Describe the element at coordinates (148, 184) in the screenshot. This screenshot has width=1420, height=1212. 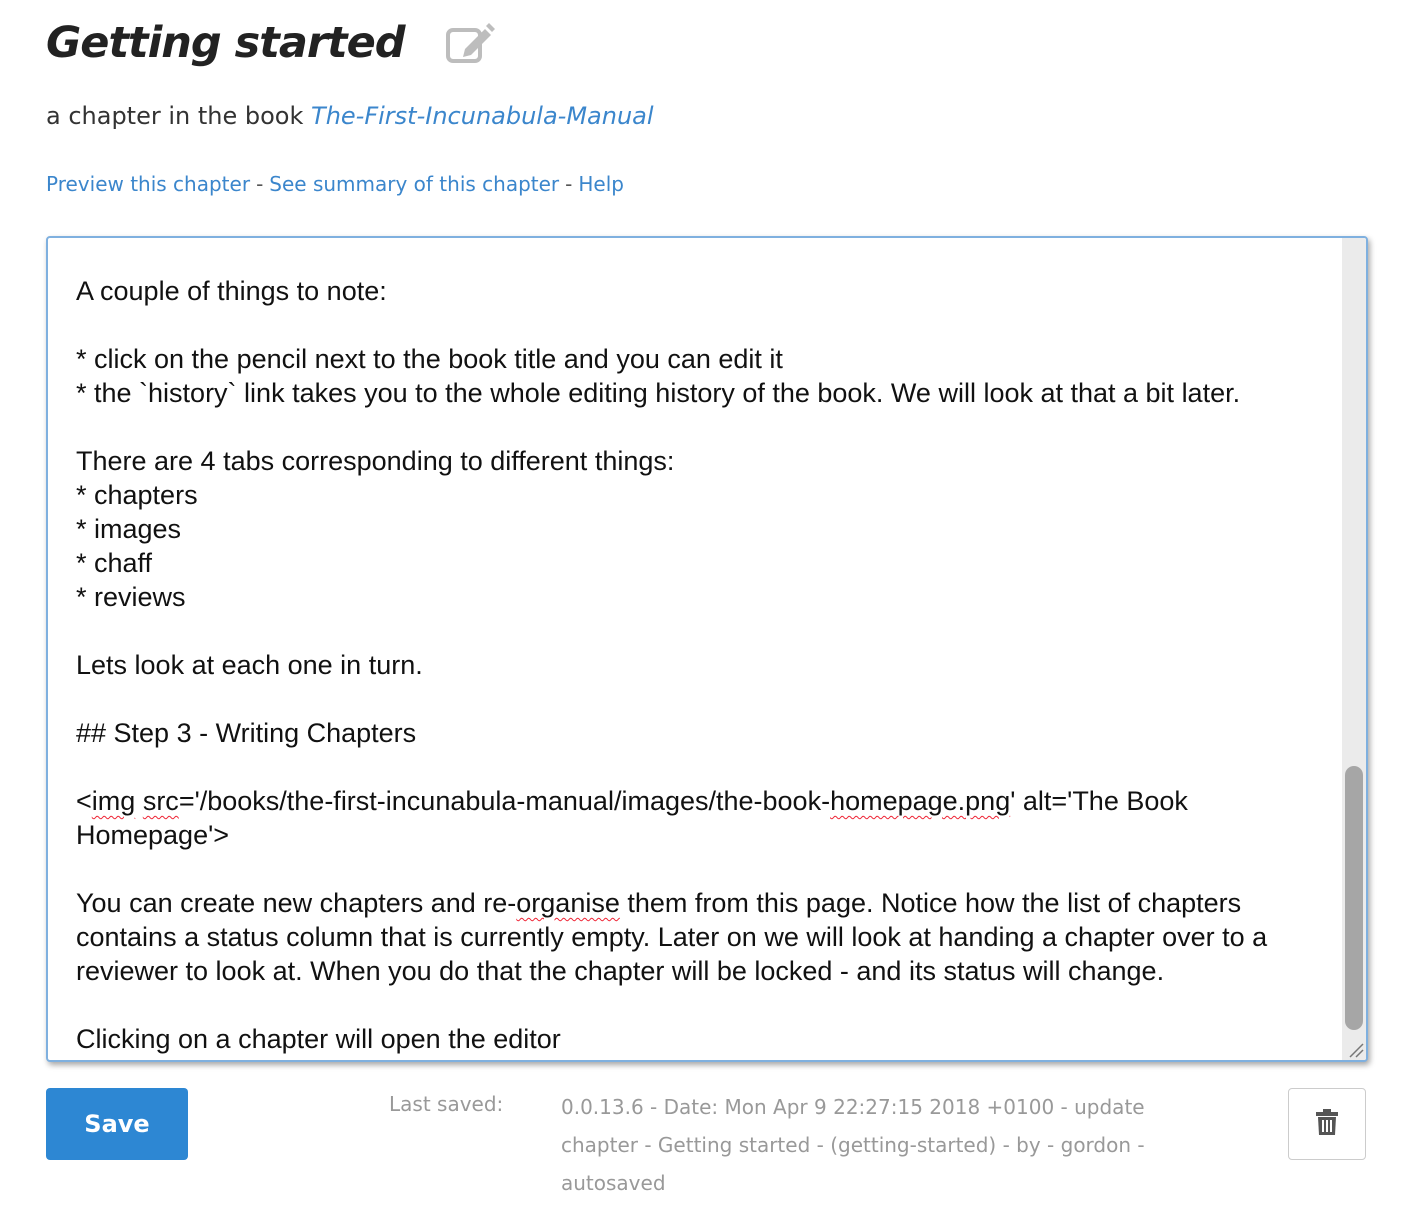
I see `preview-chapter-link: Preview this chapter` at that location.